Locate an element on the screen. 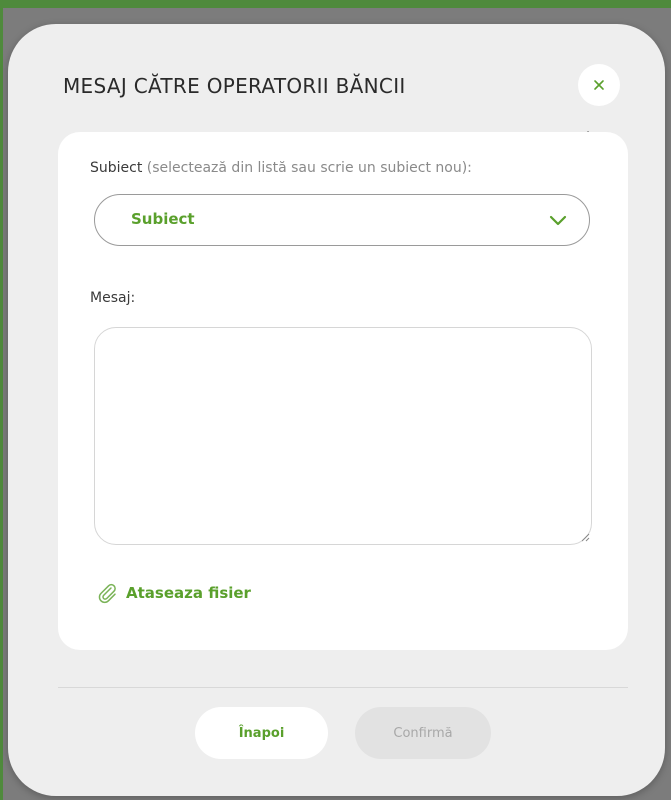  dialog-title: MESAJ CĂTRE OPERATORII BĂNCII is located at coordinates (234, 86).